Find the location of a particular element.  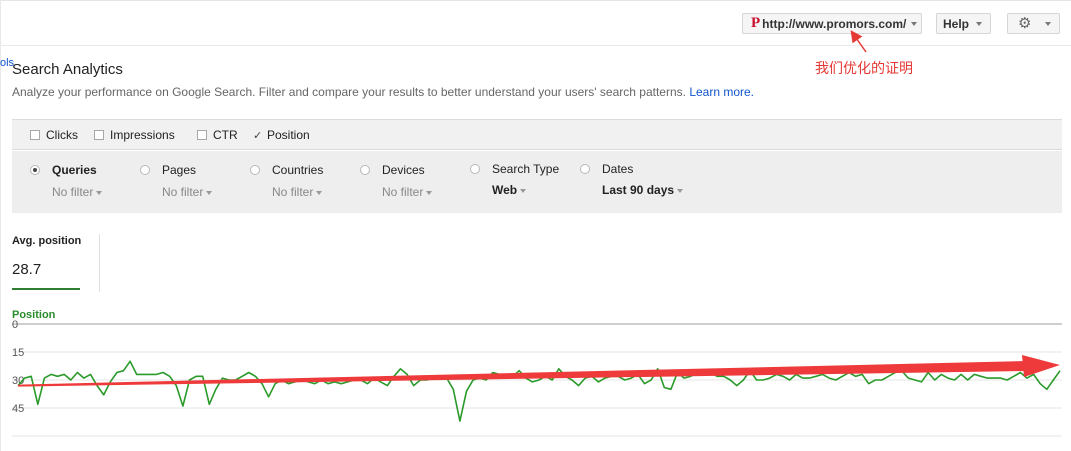

y-tick-label: 45 is located at coordinates (18, 409).